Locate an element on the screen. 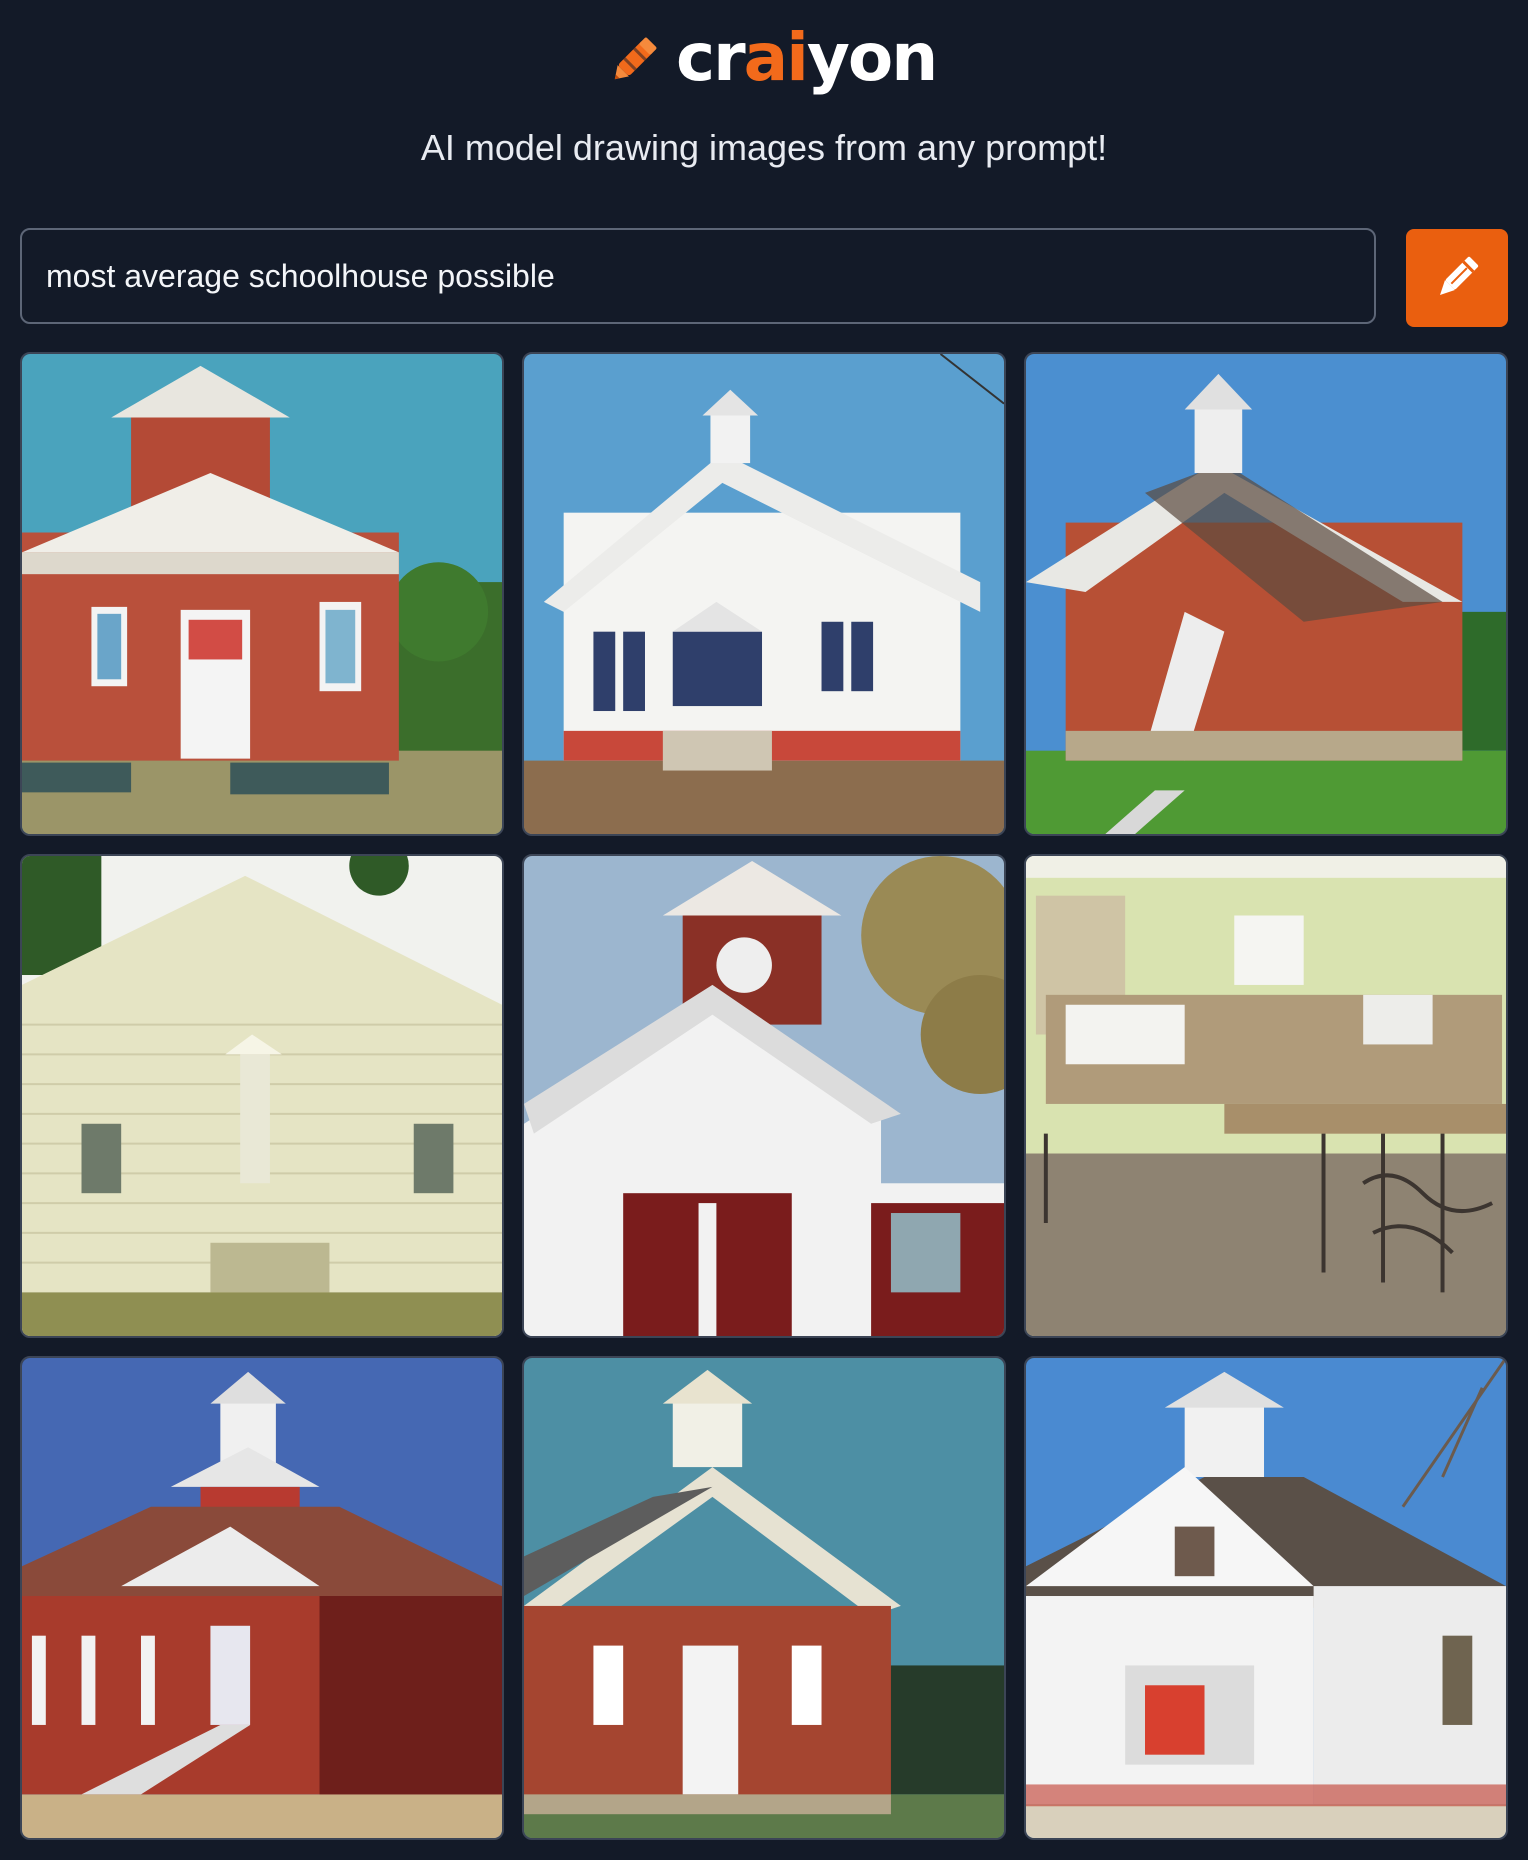  logo-wordmark: craiyon is located at coordinates (807, 58).